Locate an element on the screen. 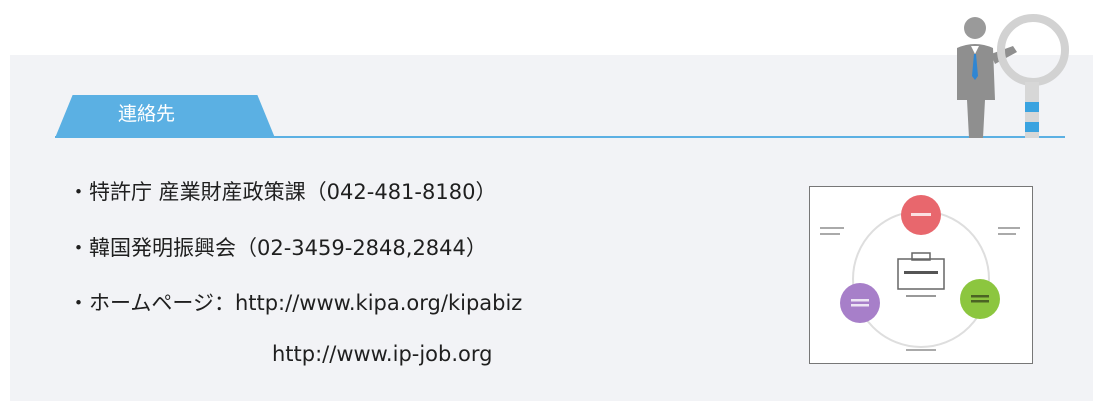 The width and height of the screenshot is (1093, 401). cycle-diagram-graphic is located at coordinates (920, 273).